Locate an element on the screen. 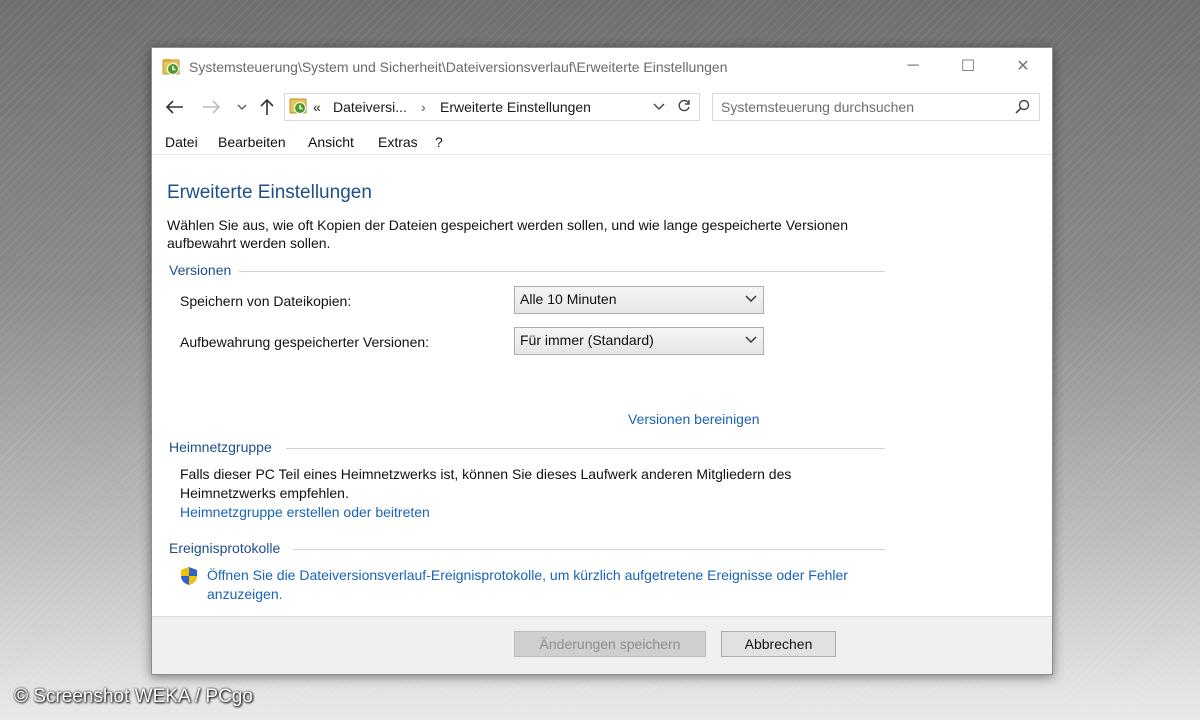 This screenshot has width=1200, height=720. search-icon is located at coordinates (1022, 106).